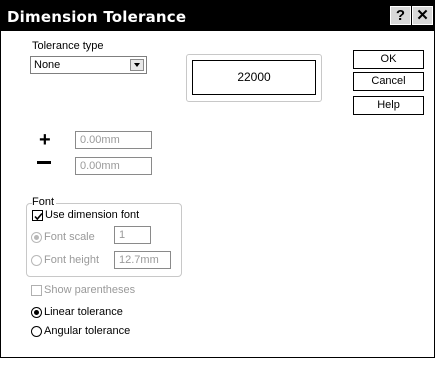 This screenshot has height=366, width=435. Describe the element at coordinates (47, 65) in the screenshot. I see `tolerance-type-value: None` at that location.